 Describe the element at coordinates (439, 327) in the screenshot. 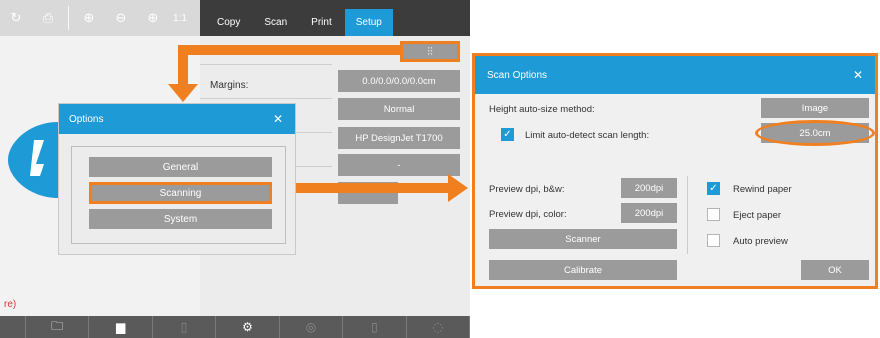

I see `disabled-icon: ◌` at that location.